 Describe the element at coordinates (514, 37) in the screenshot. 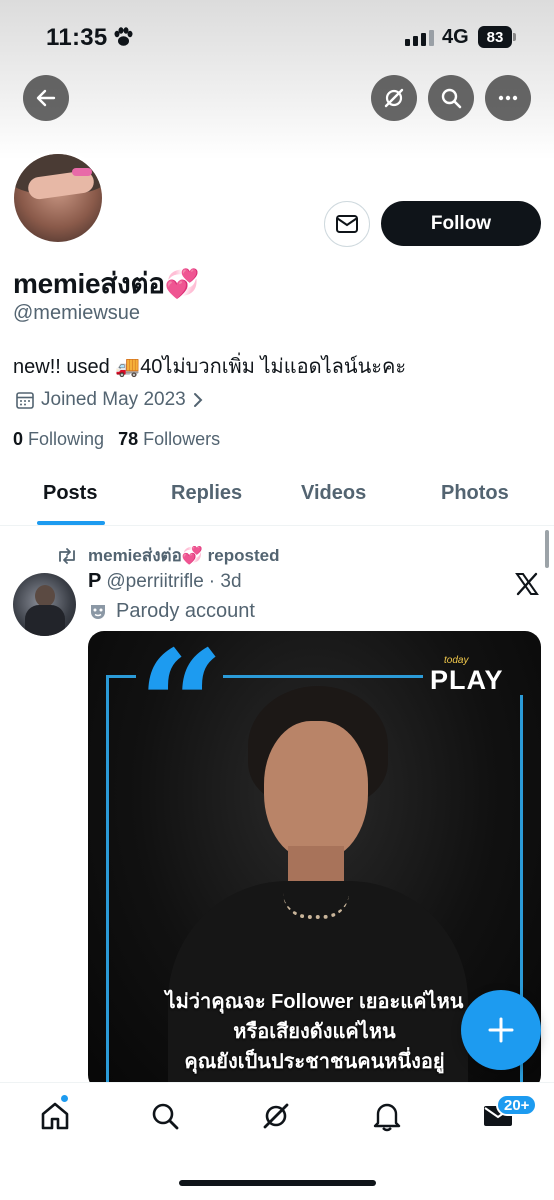

I see `battery-tip` at that location.